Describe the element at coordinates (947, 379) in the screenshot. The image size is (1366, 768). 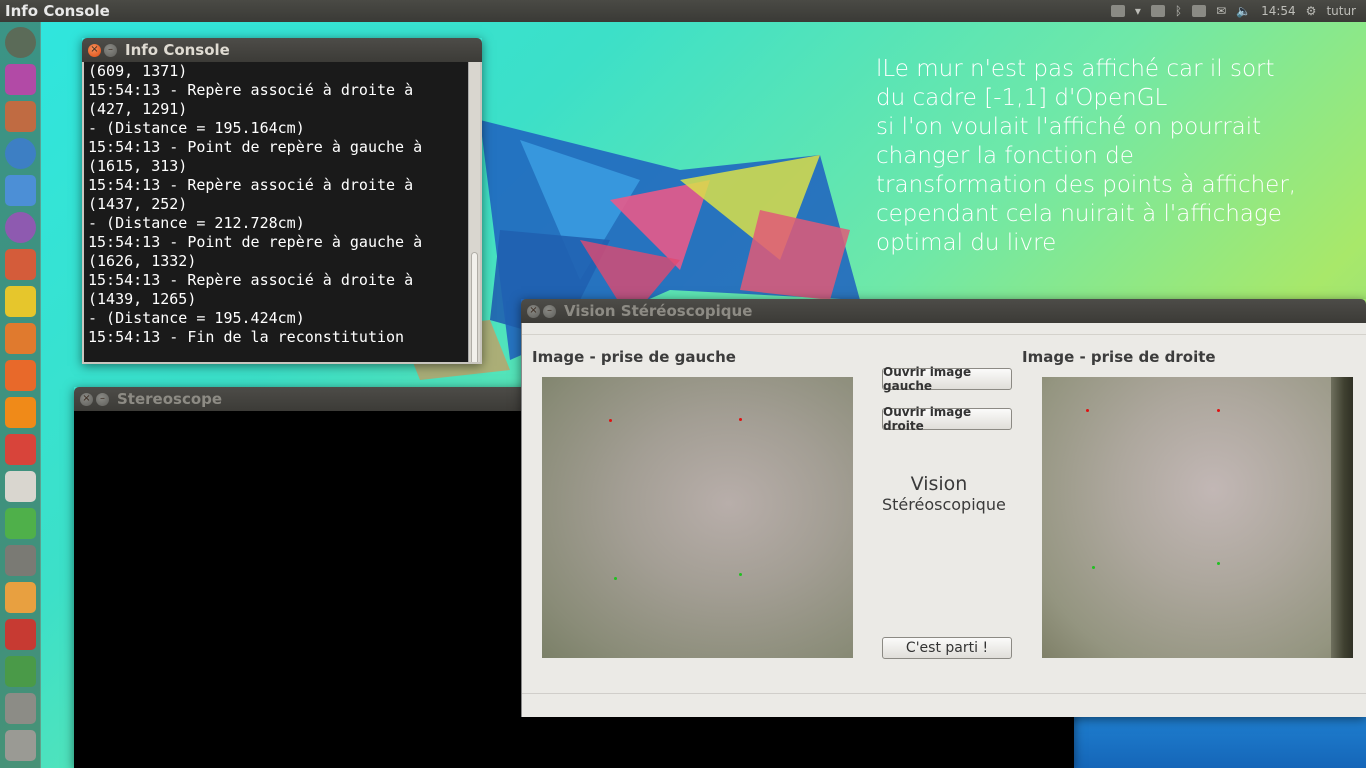
I see `open-left-image-button: Ouvrir image gauche` at that location.